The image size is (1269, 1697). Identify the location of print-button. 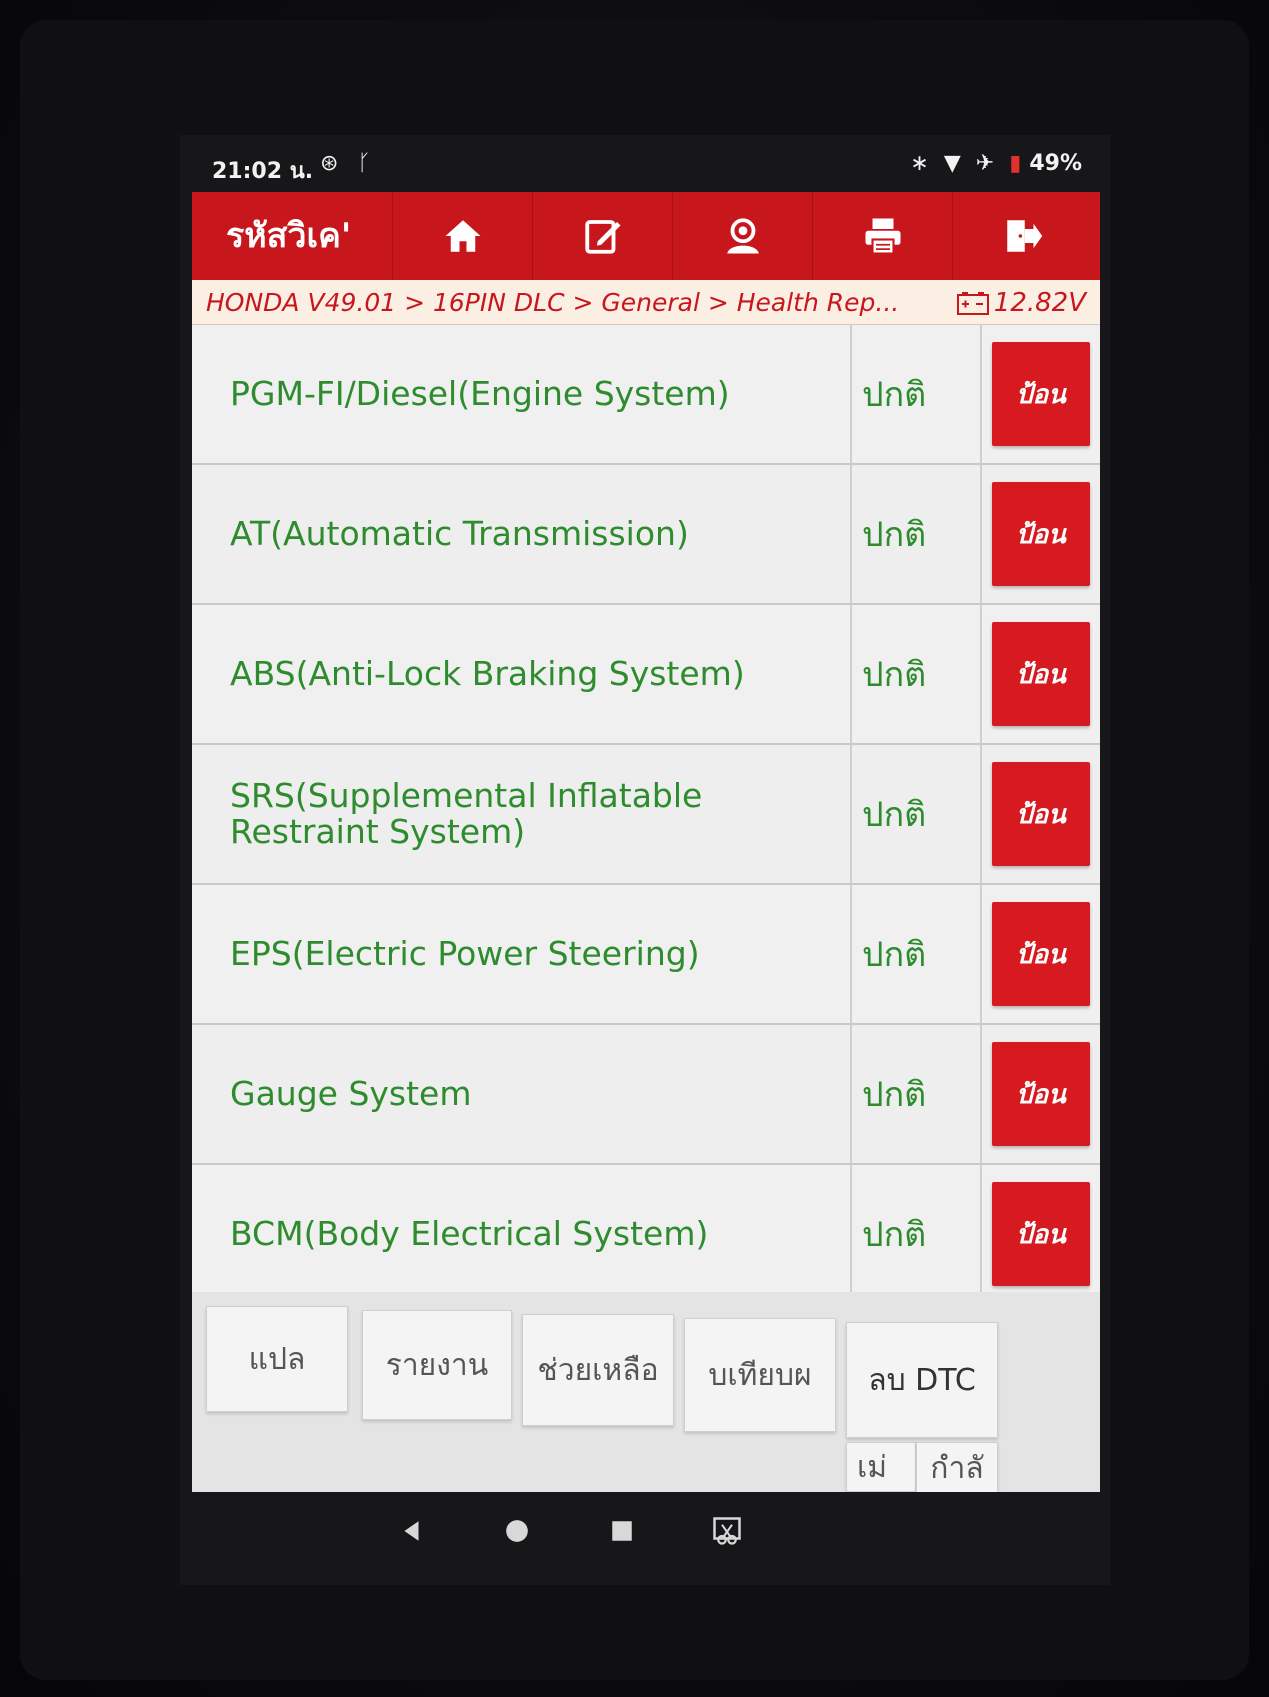
(882, 236).